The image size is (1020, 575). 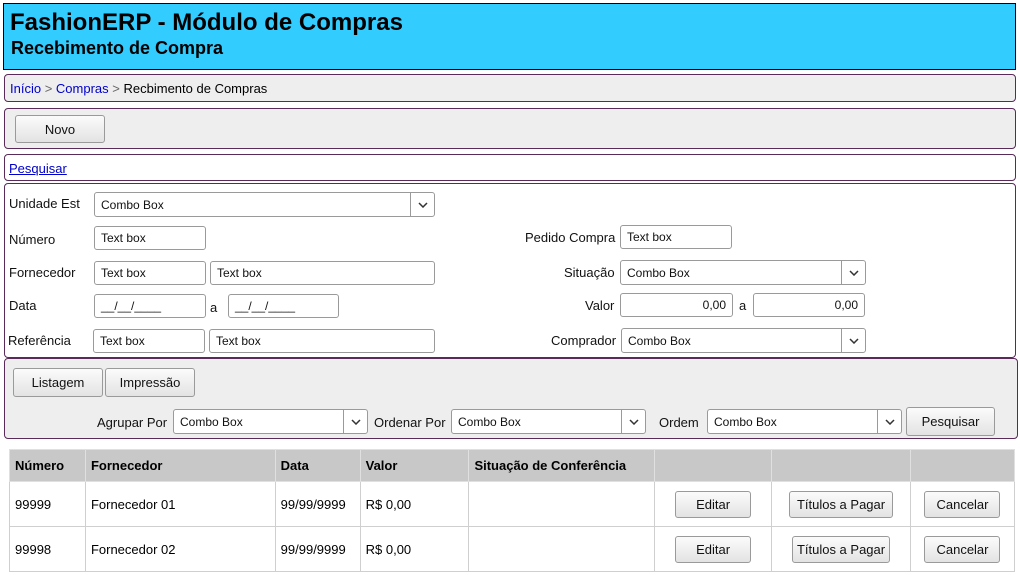 What do you see at coordinates (676, 305) in the screenshot?
I see `valor-from-input: 0,00` at bounding box center [676, 305].